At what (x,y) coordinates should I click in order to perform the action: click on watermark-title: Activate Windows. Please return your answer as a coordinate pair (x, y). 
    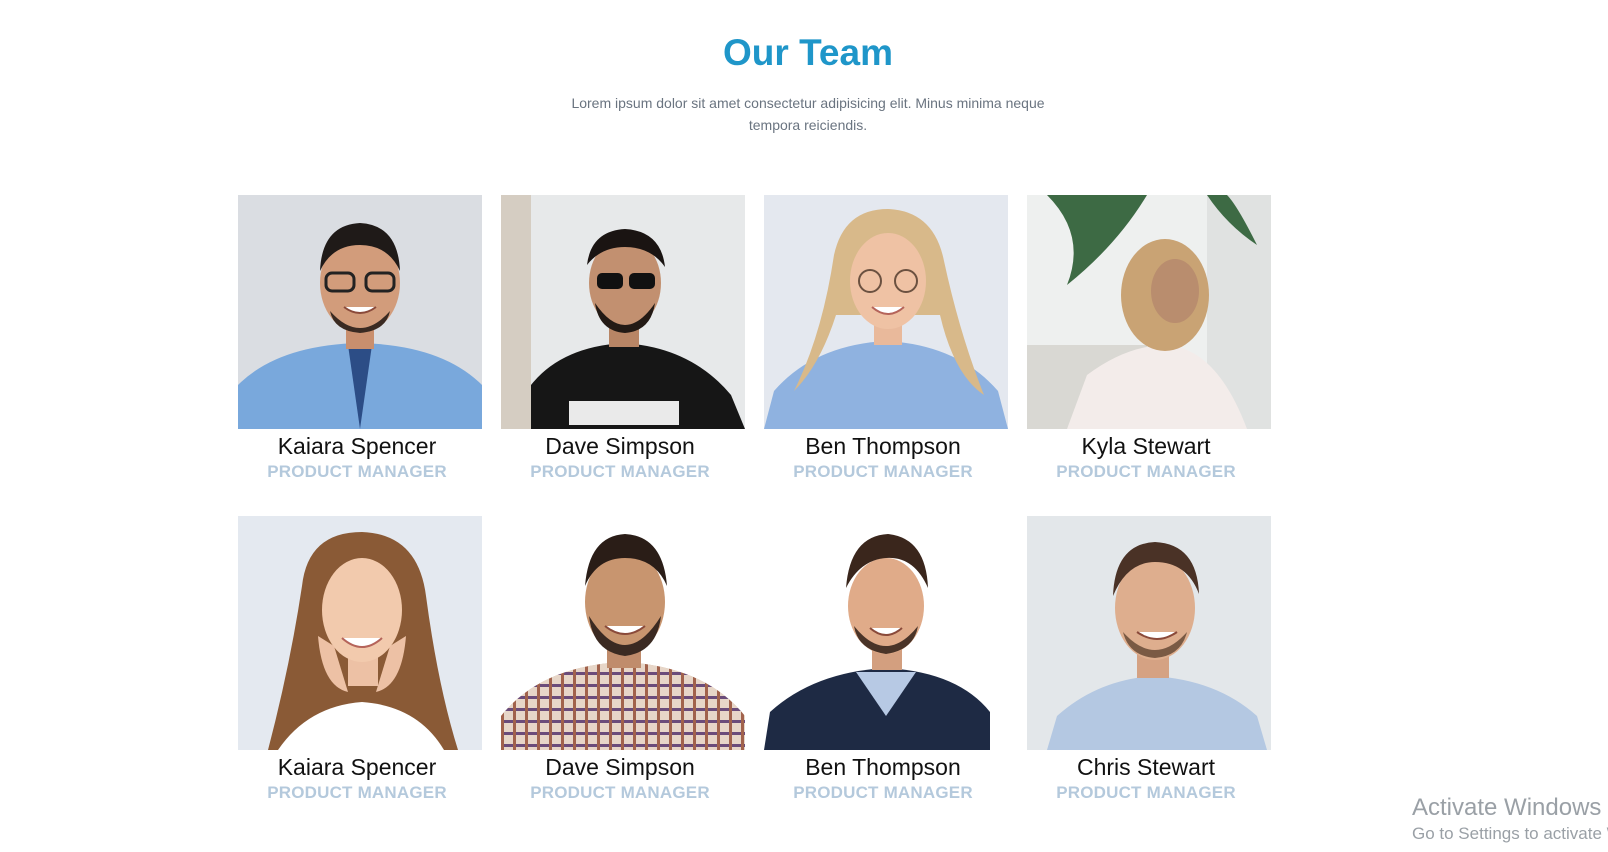
    Looking at the image, I should click on (1507, 807).